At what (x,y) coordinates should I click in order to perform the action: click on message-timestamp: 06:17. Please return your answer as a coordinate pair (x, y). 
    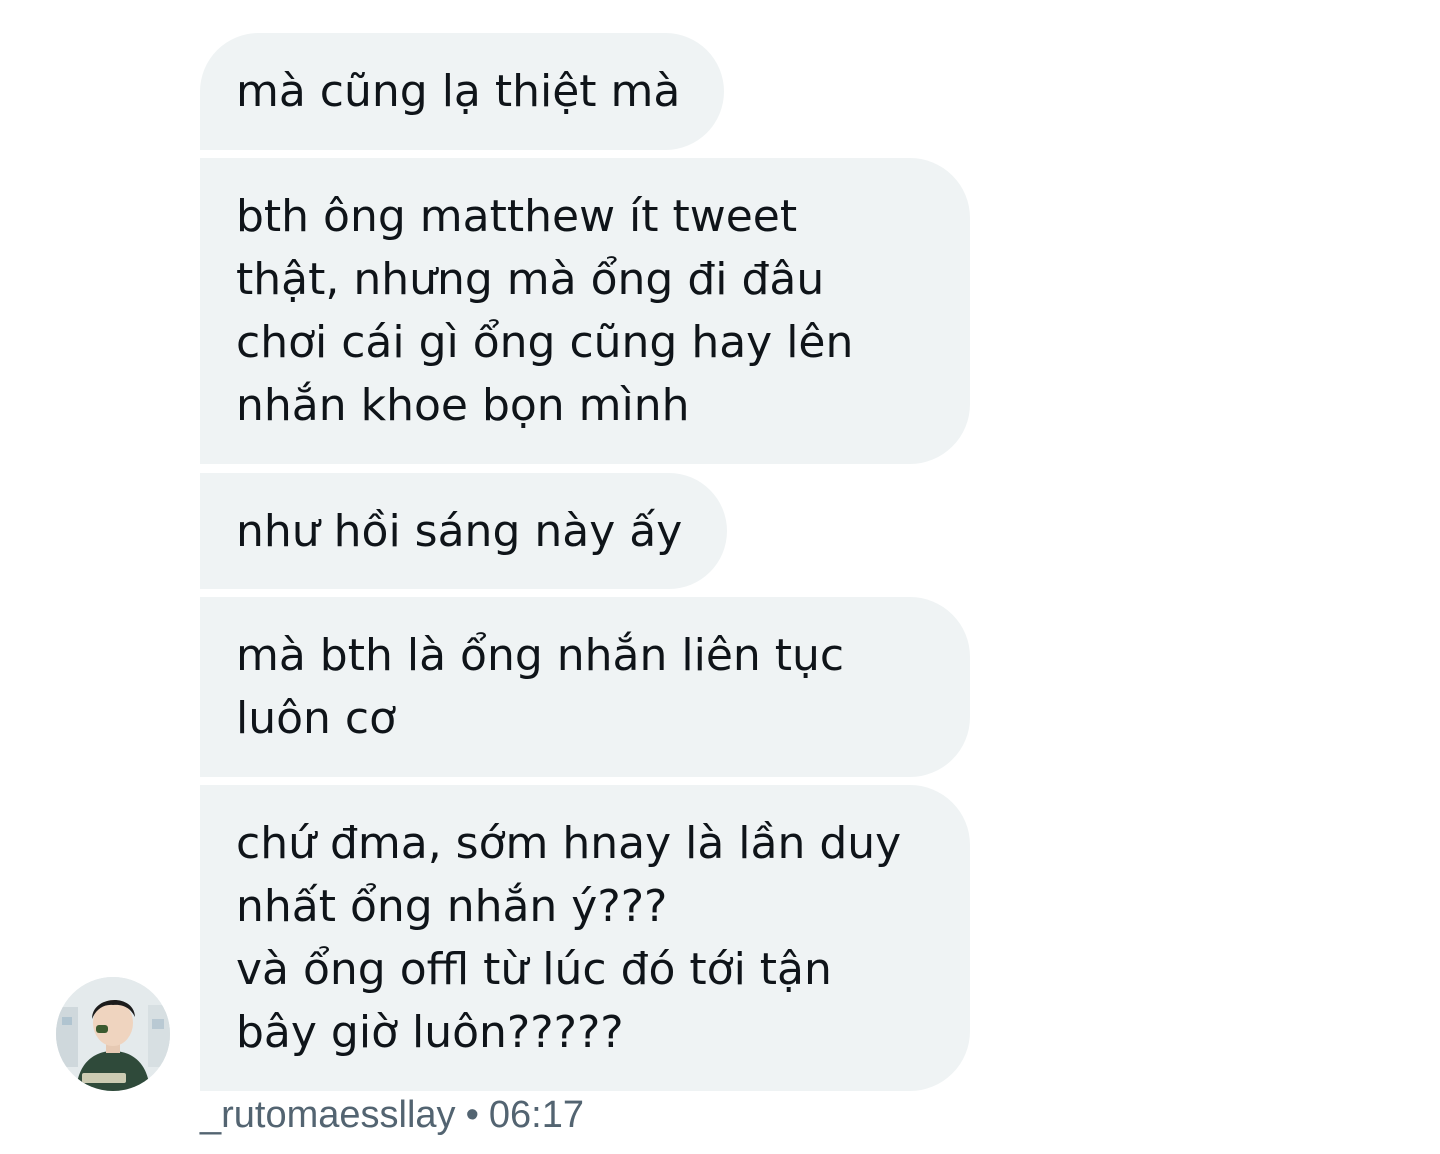
    Looking at the image, I should click on (536, 1115).